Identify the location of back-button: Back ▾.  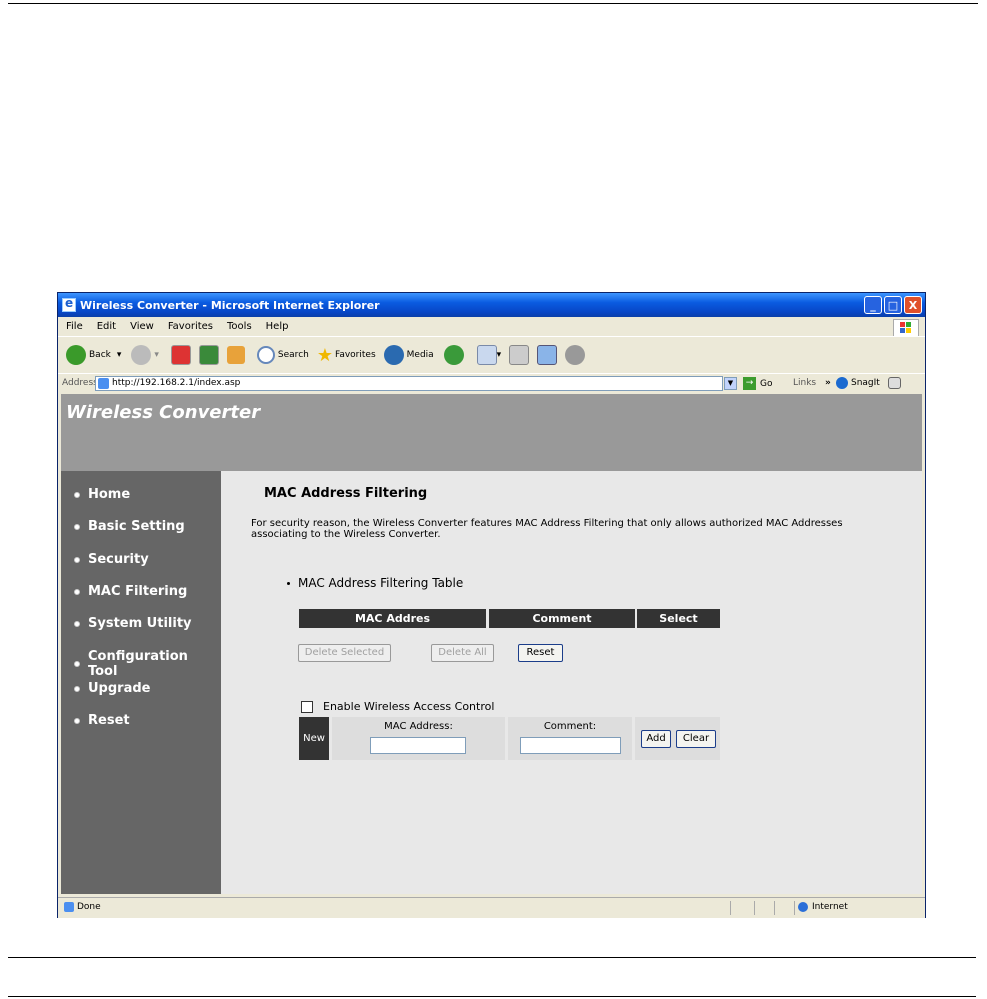
(93, 355).